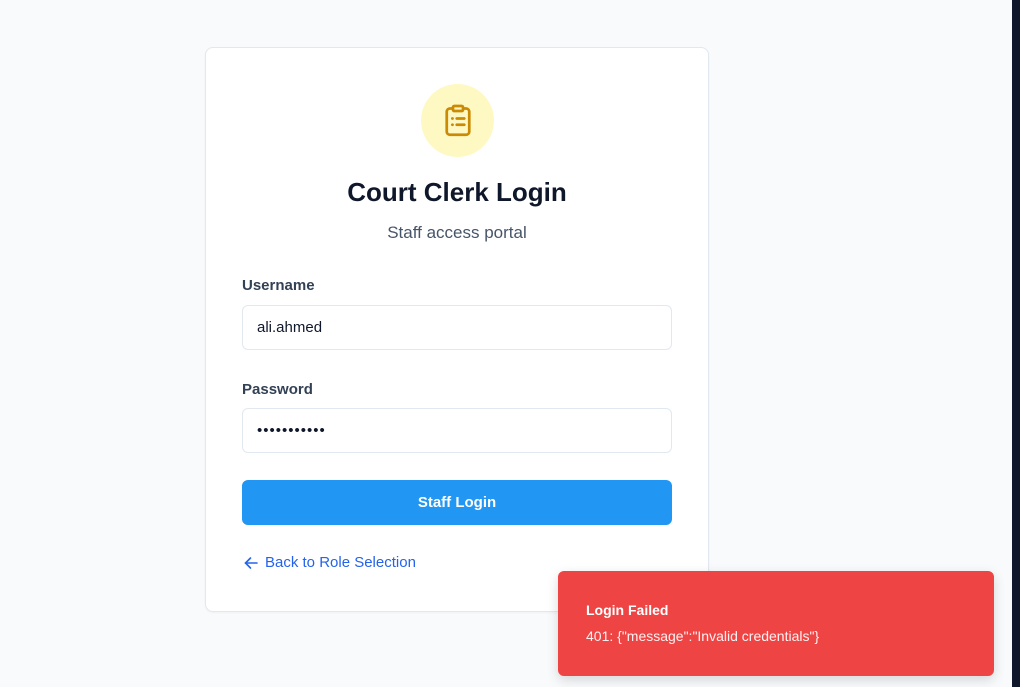 The image size is (1020, 687). I want to click on username-label: Username, so click(278, 285).